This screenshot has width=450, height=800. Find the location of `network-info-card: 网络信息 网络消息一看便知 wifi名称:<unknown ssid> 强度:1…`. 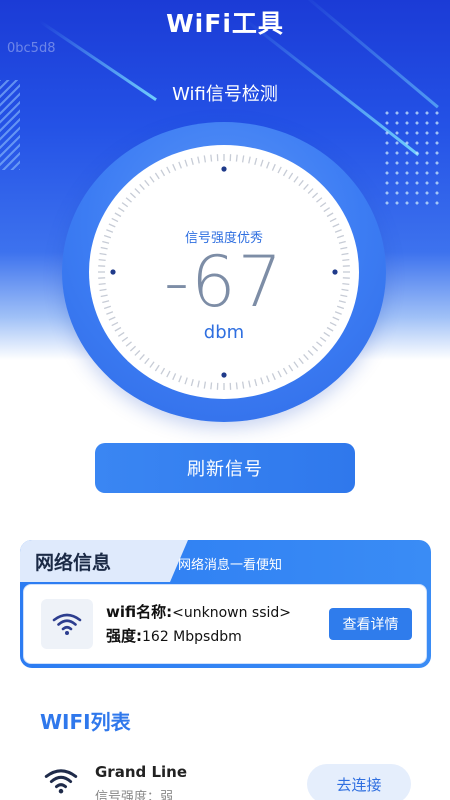

network-info-card: 网络信息 网络消息一看便知 wifi名称:<unknown ssid> 强度:1… is located at coordinates (225, 604).